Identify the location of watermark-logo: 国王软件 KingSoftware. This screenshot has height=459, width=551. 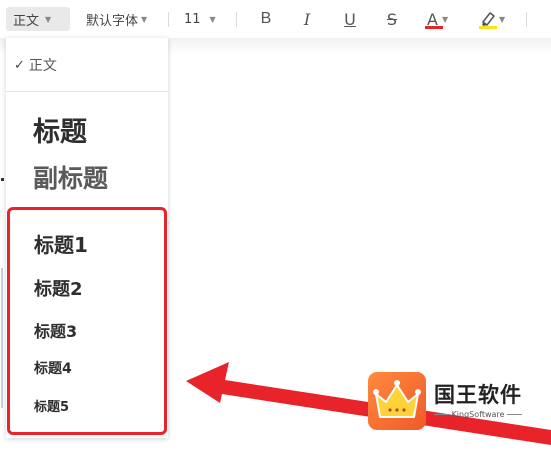
(448, 402).